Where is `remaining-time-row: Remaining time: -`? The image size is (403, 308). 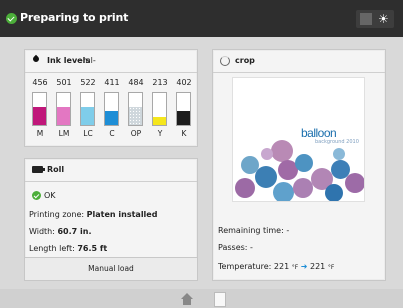 remaining-time-row: Remaining time: - is located at coordinates (253, 230).